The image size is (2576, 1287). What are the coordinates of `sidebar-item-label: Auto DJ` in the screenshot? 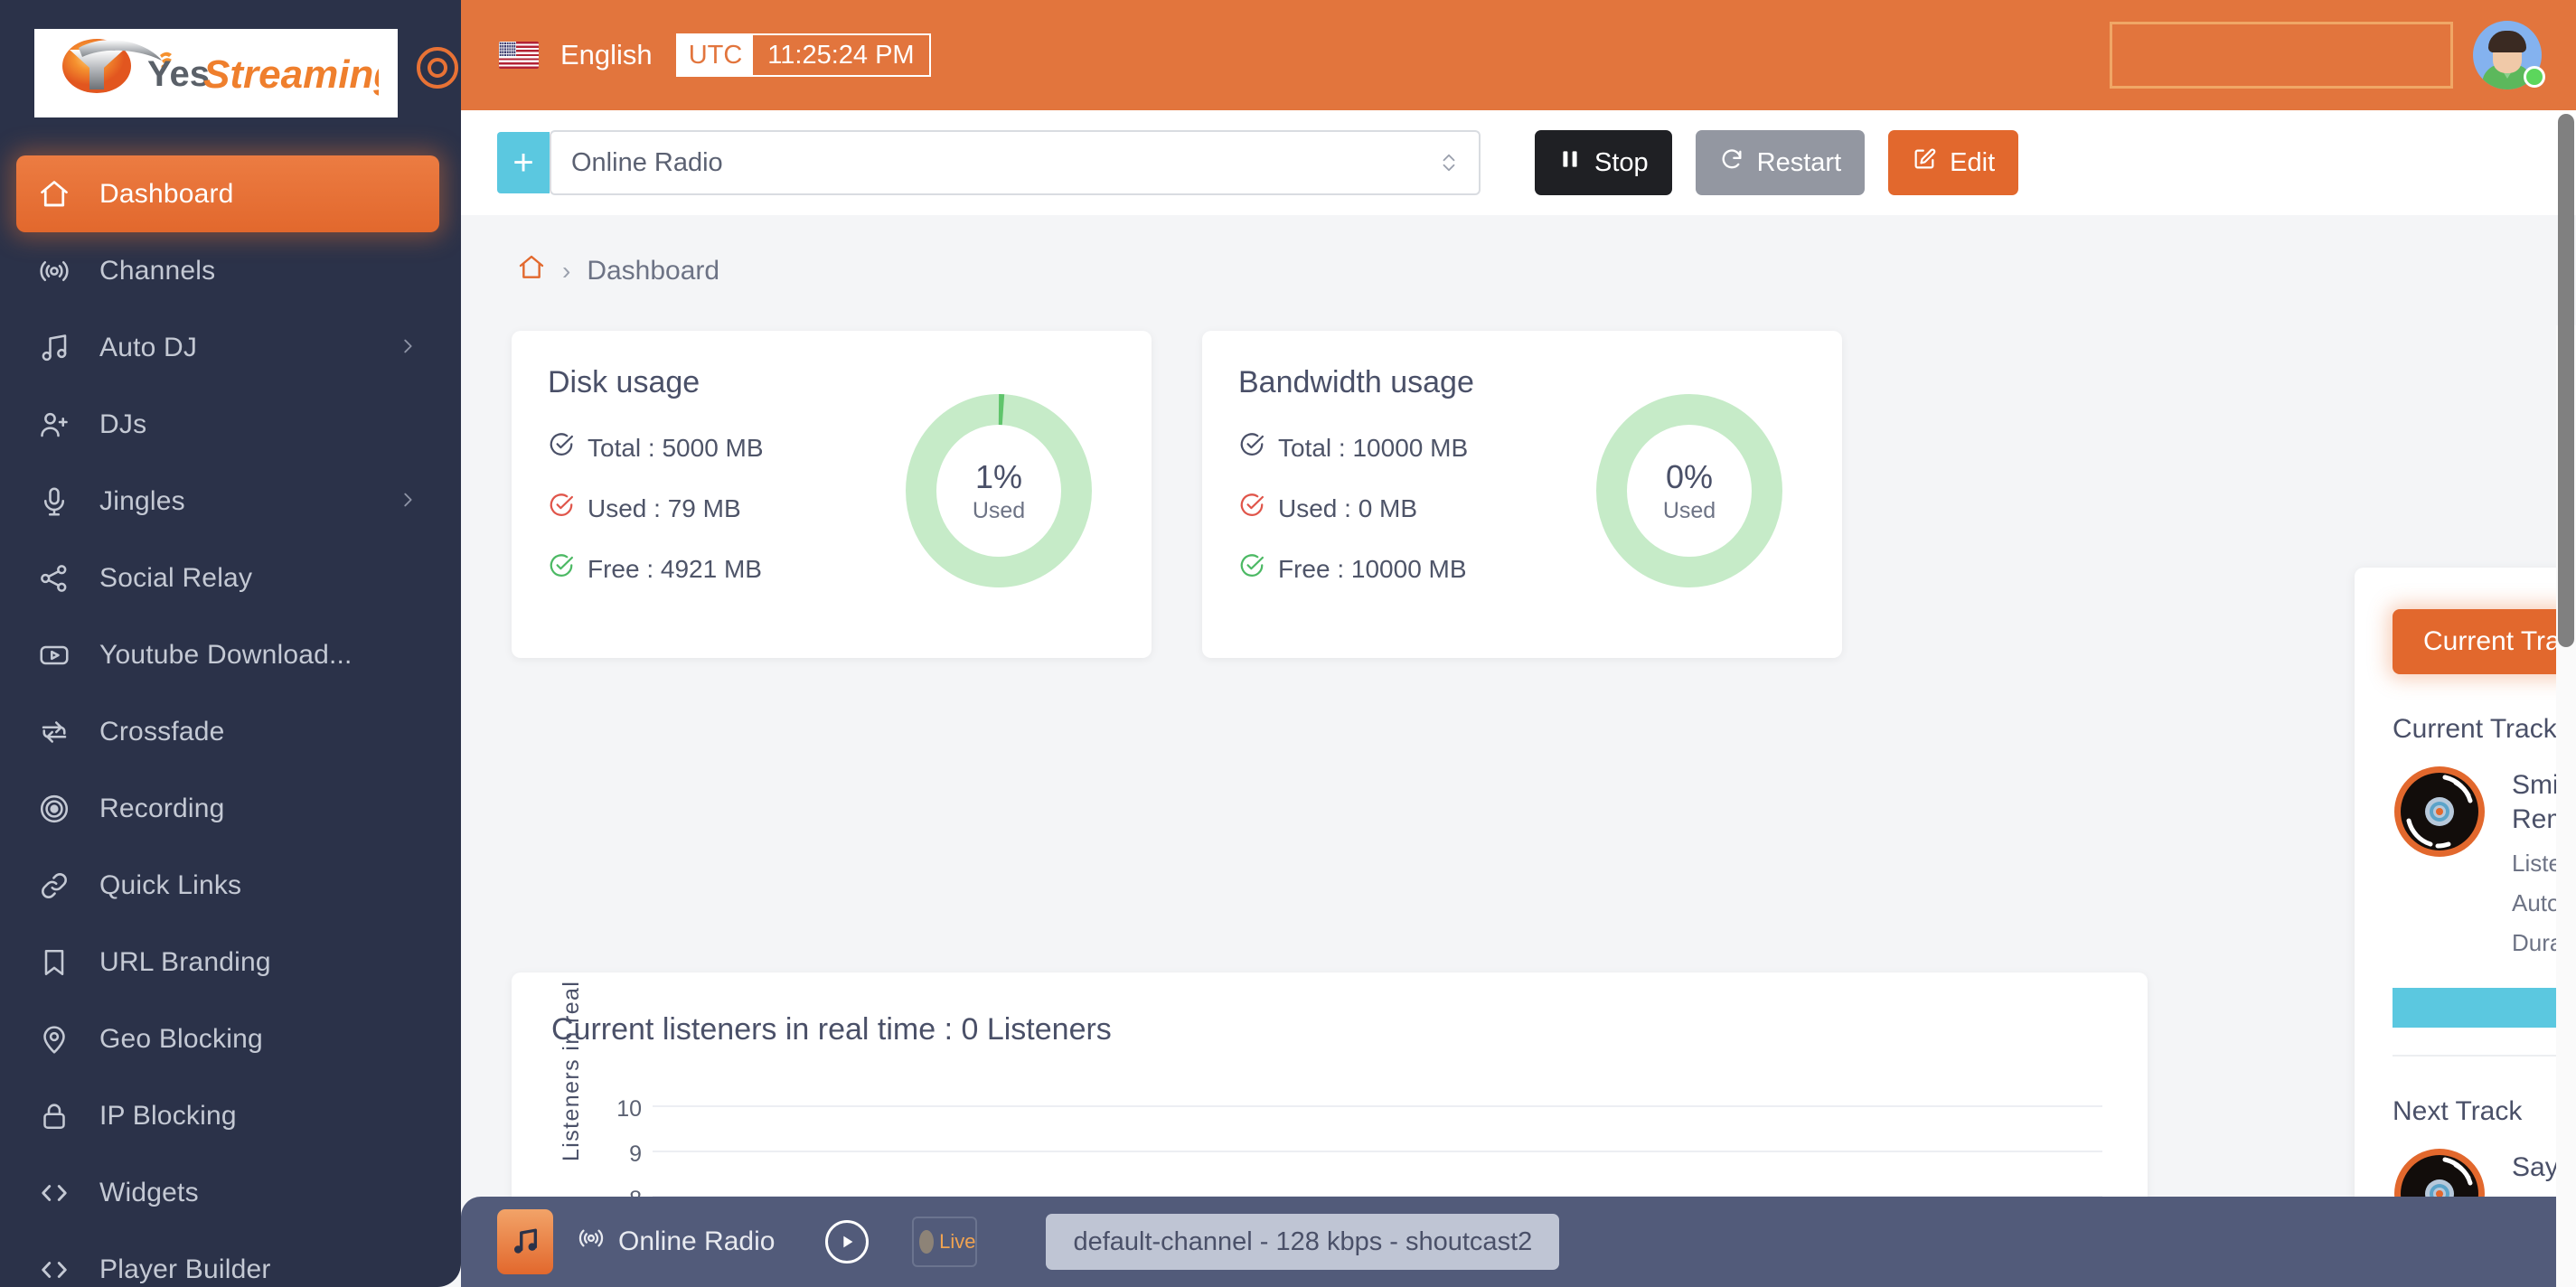 It's located at (148, 347).